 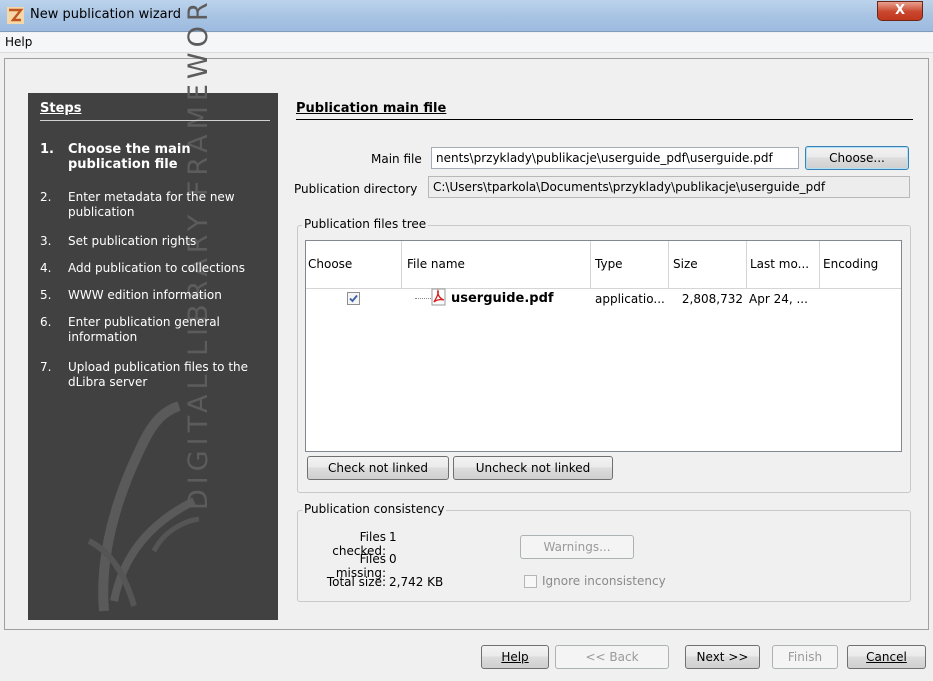 I want to click on step-label: Enter metadata for the new publication, so click(x=151, y=204).